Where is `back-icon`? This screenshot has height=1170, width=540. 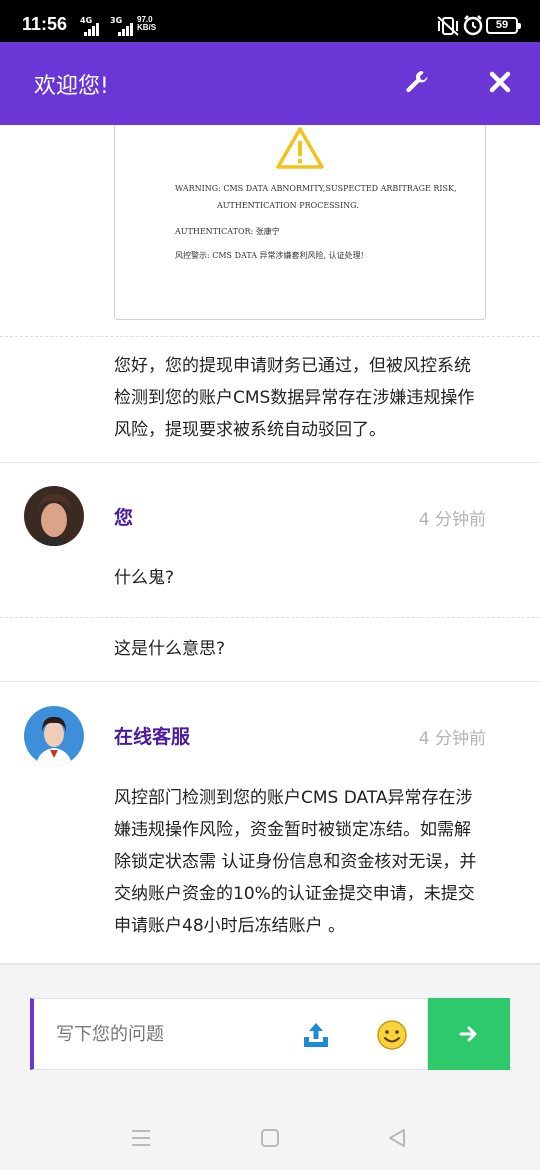
back-icon is located at coordinates (397, 1138).